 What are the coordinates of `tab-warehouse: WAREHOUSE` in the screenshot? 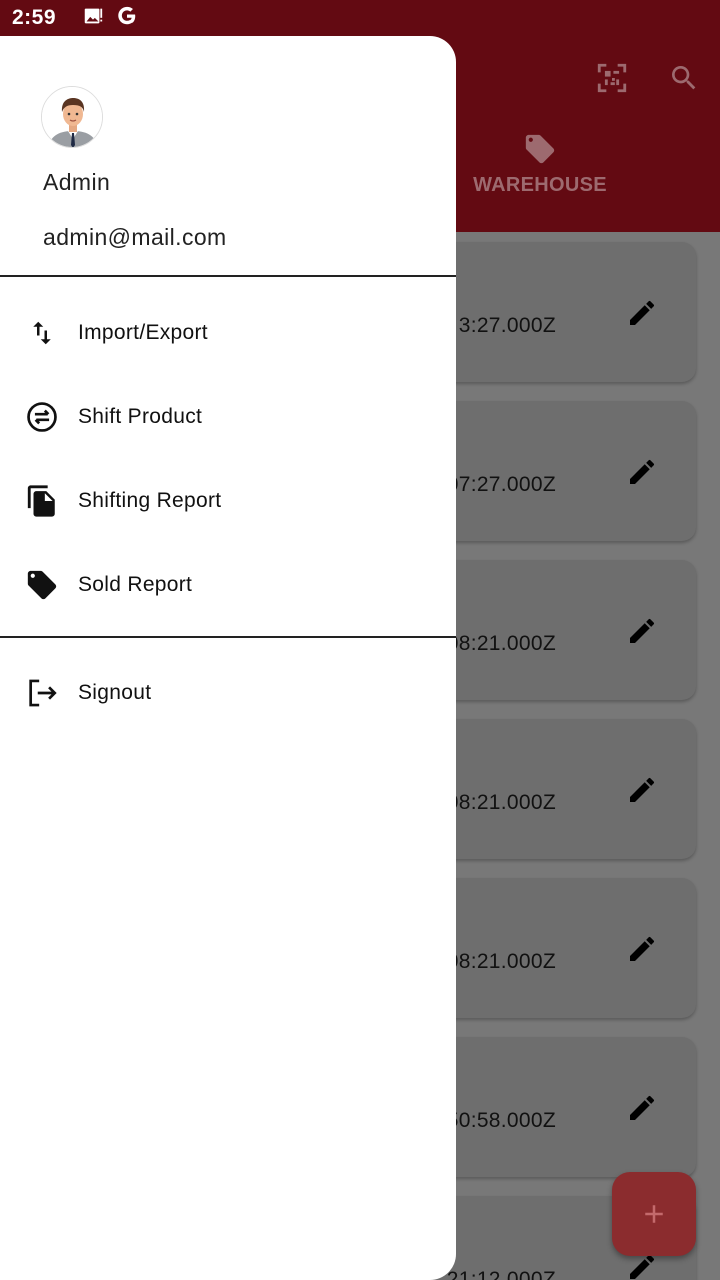 It's located at (540, 182).